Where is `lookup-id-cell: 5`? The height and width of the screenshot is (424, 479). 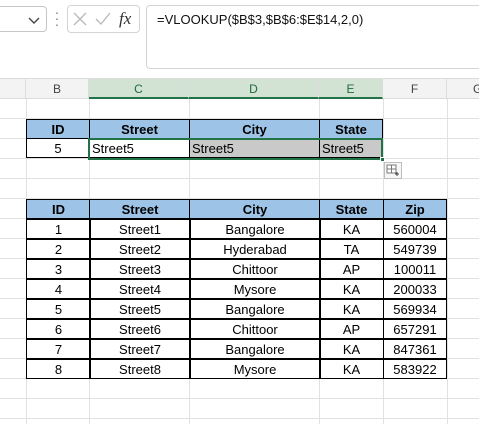 lookup-id-cell: 5 is located at coordinates (58, 148).